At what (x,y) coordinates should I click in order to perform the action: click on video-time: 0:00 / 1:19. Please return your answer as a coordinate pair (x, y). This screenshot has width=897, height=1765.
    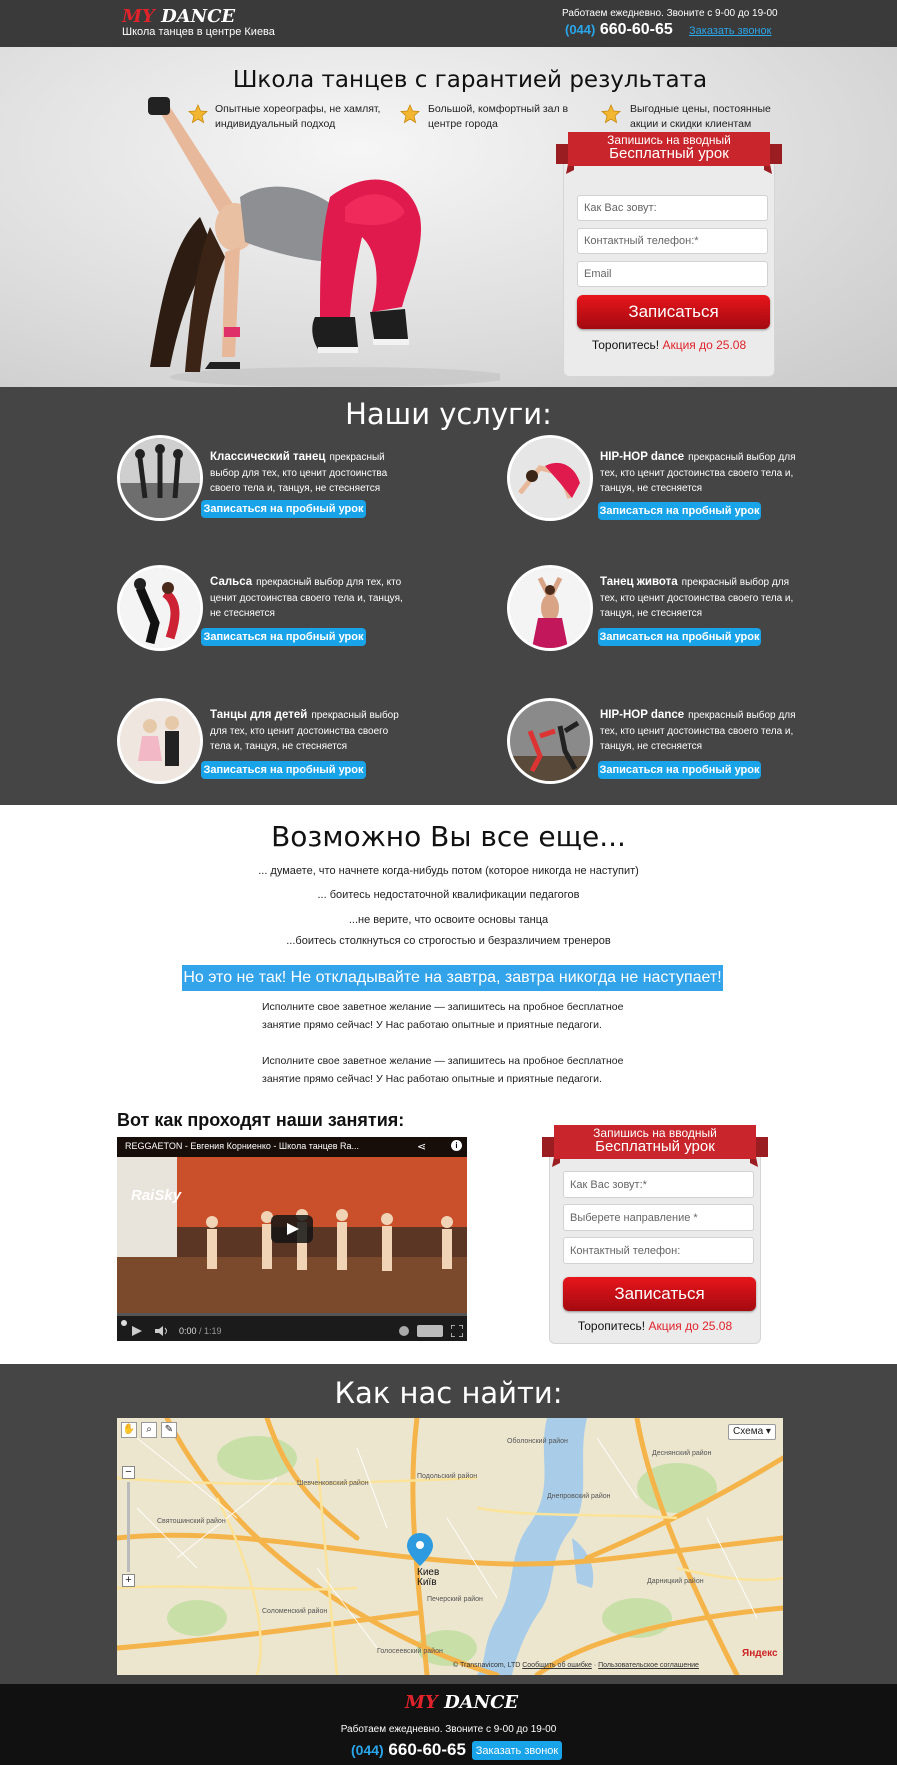
    Looking at the image, I should click on (200, 1331).